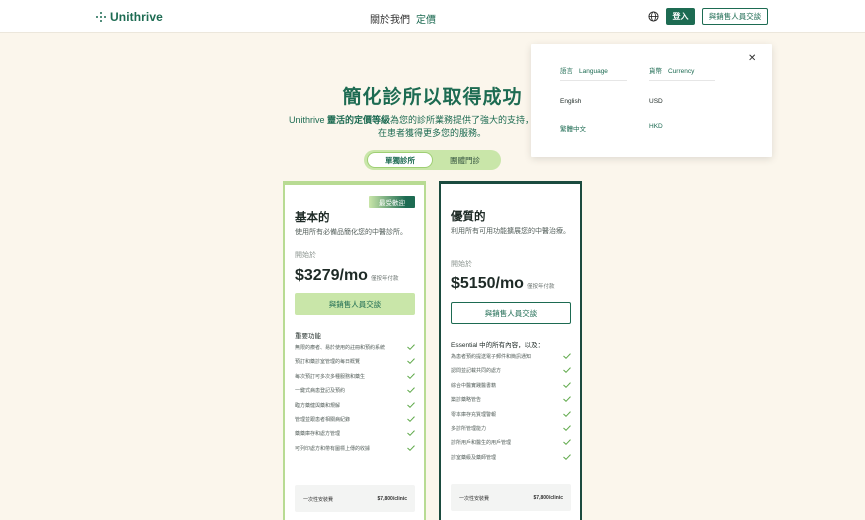  I want to click on plan-description: 使用所有必備品簡化您的中醫診所。, so click(351, 232).